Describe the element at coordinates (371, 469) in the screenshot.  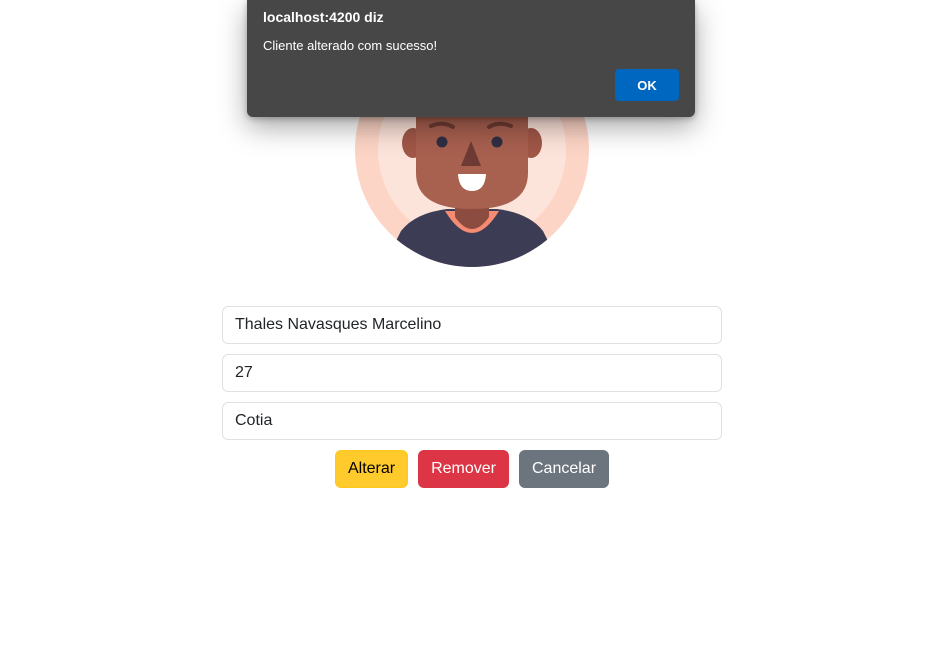
I see `update-button: Alterar` at that location.